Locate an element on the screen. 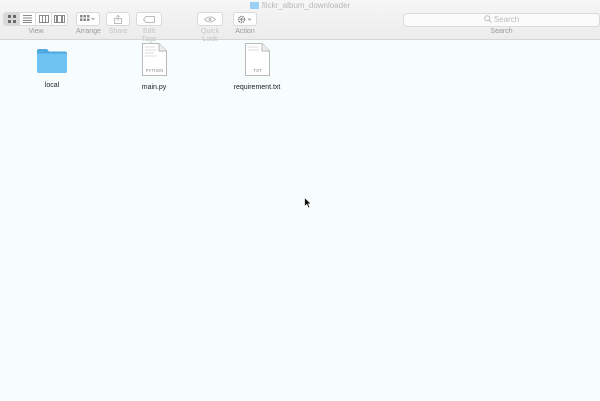 Image resolution: width=600 pixels, height=401 pixels. view-segmented-control is located at coordinates (35, 19).